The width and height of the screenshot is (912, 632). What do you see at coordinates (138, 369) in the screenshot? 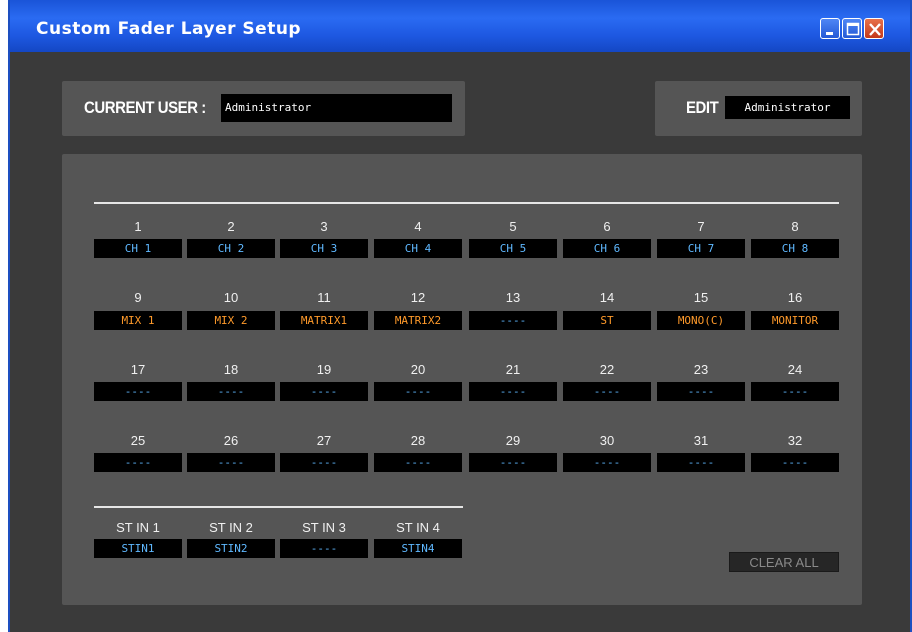
I see `fader-number: 17` at bounding box center [138, 369].